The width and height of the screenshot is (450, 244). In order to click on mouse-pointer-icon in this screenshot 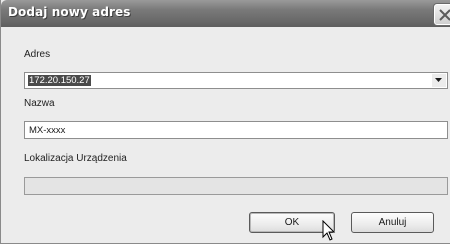, I will do `click(329, 230)`.